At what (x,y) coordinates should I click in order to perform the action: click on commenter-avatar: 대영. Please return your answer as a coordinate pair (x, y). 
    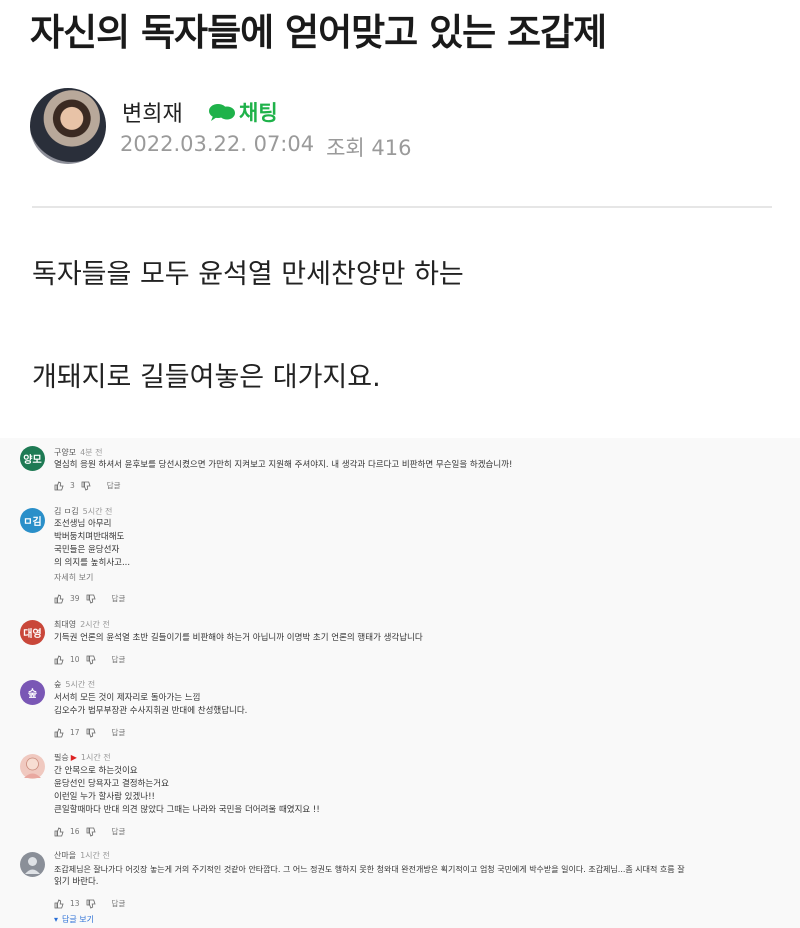
    Looking at the image, I should click on (32, 632).